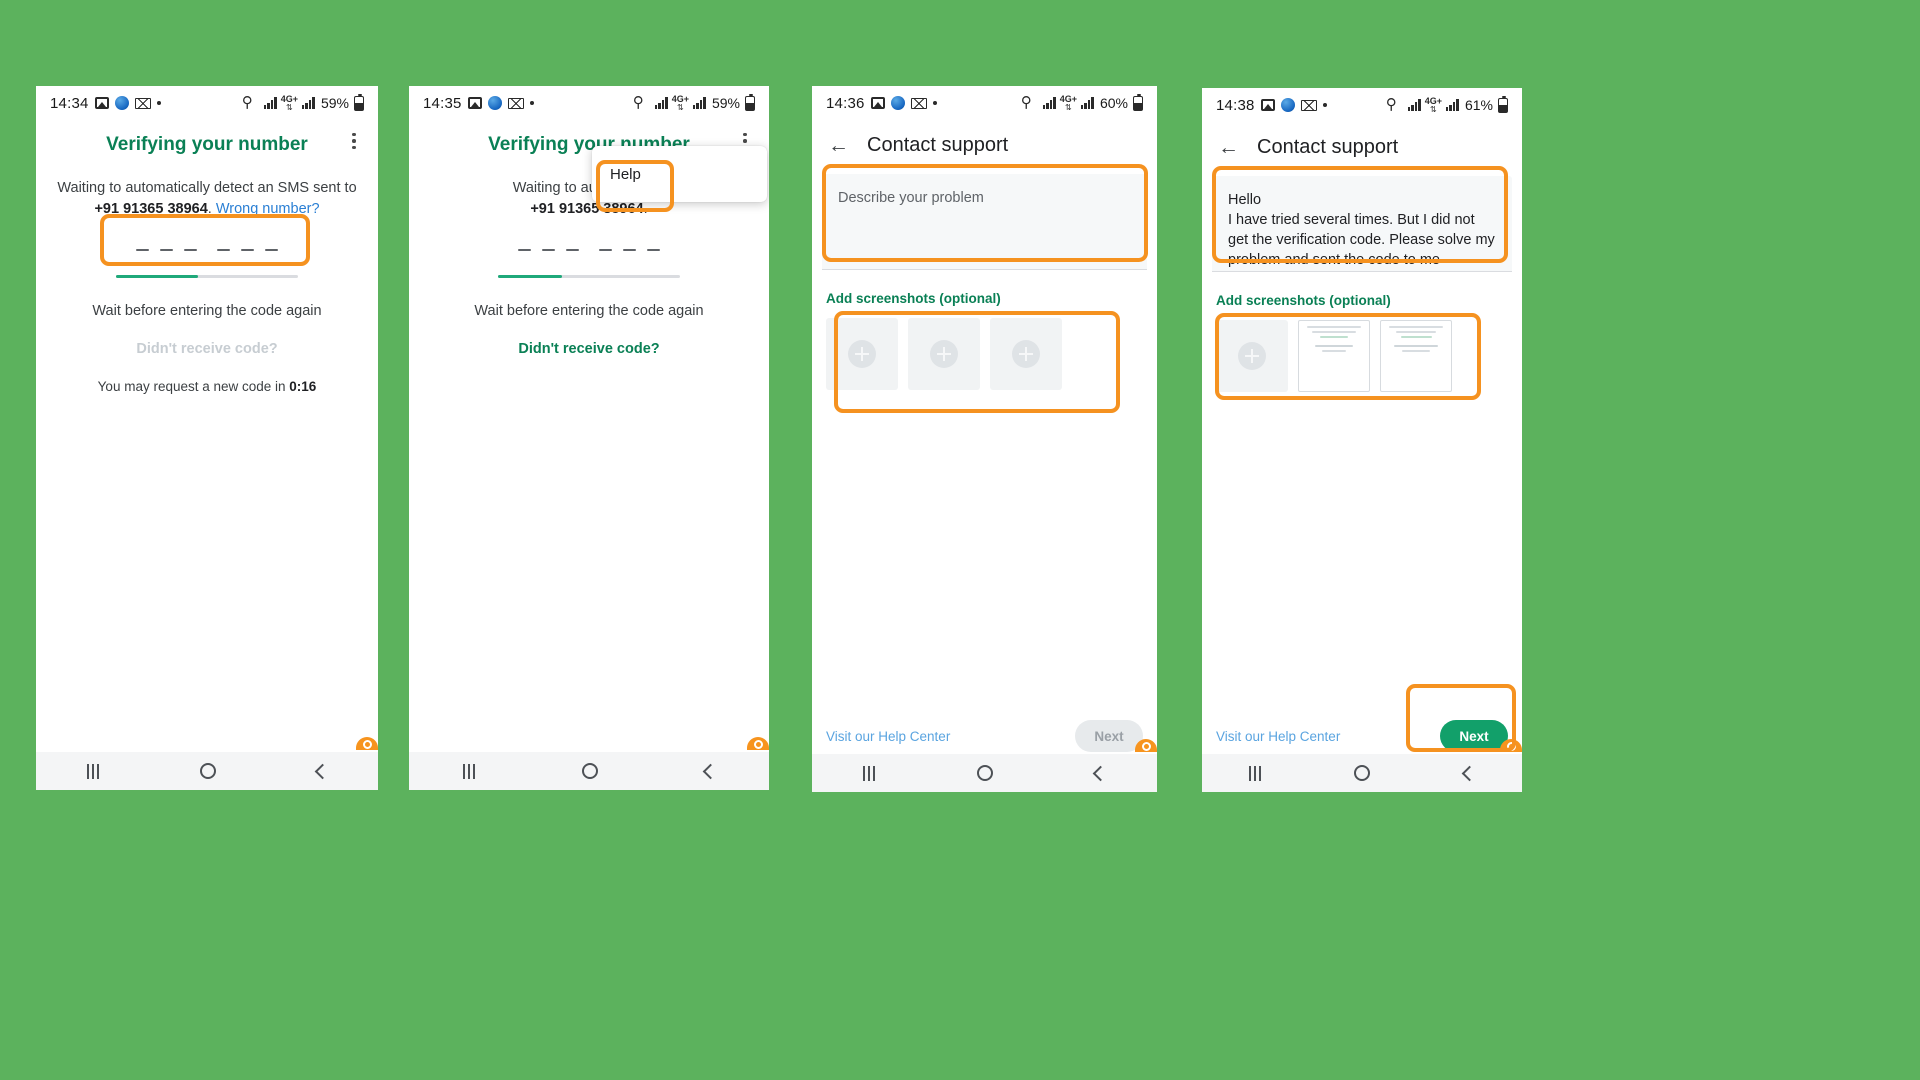  What do you see at coordinates (679, 174) in the screenshot?
I see `help-popup-menu: Help` at bounding box center [679, 174].